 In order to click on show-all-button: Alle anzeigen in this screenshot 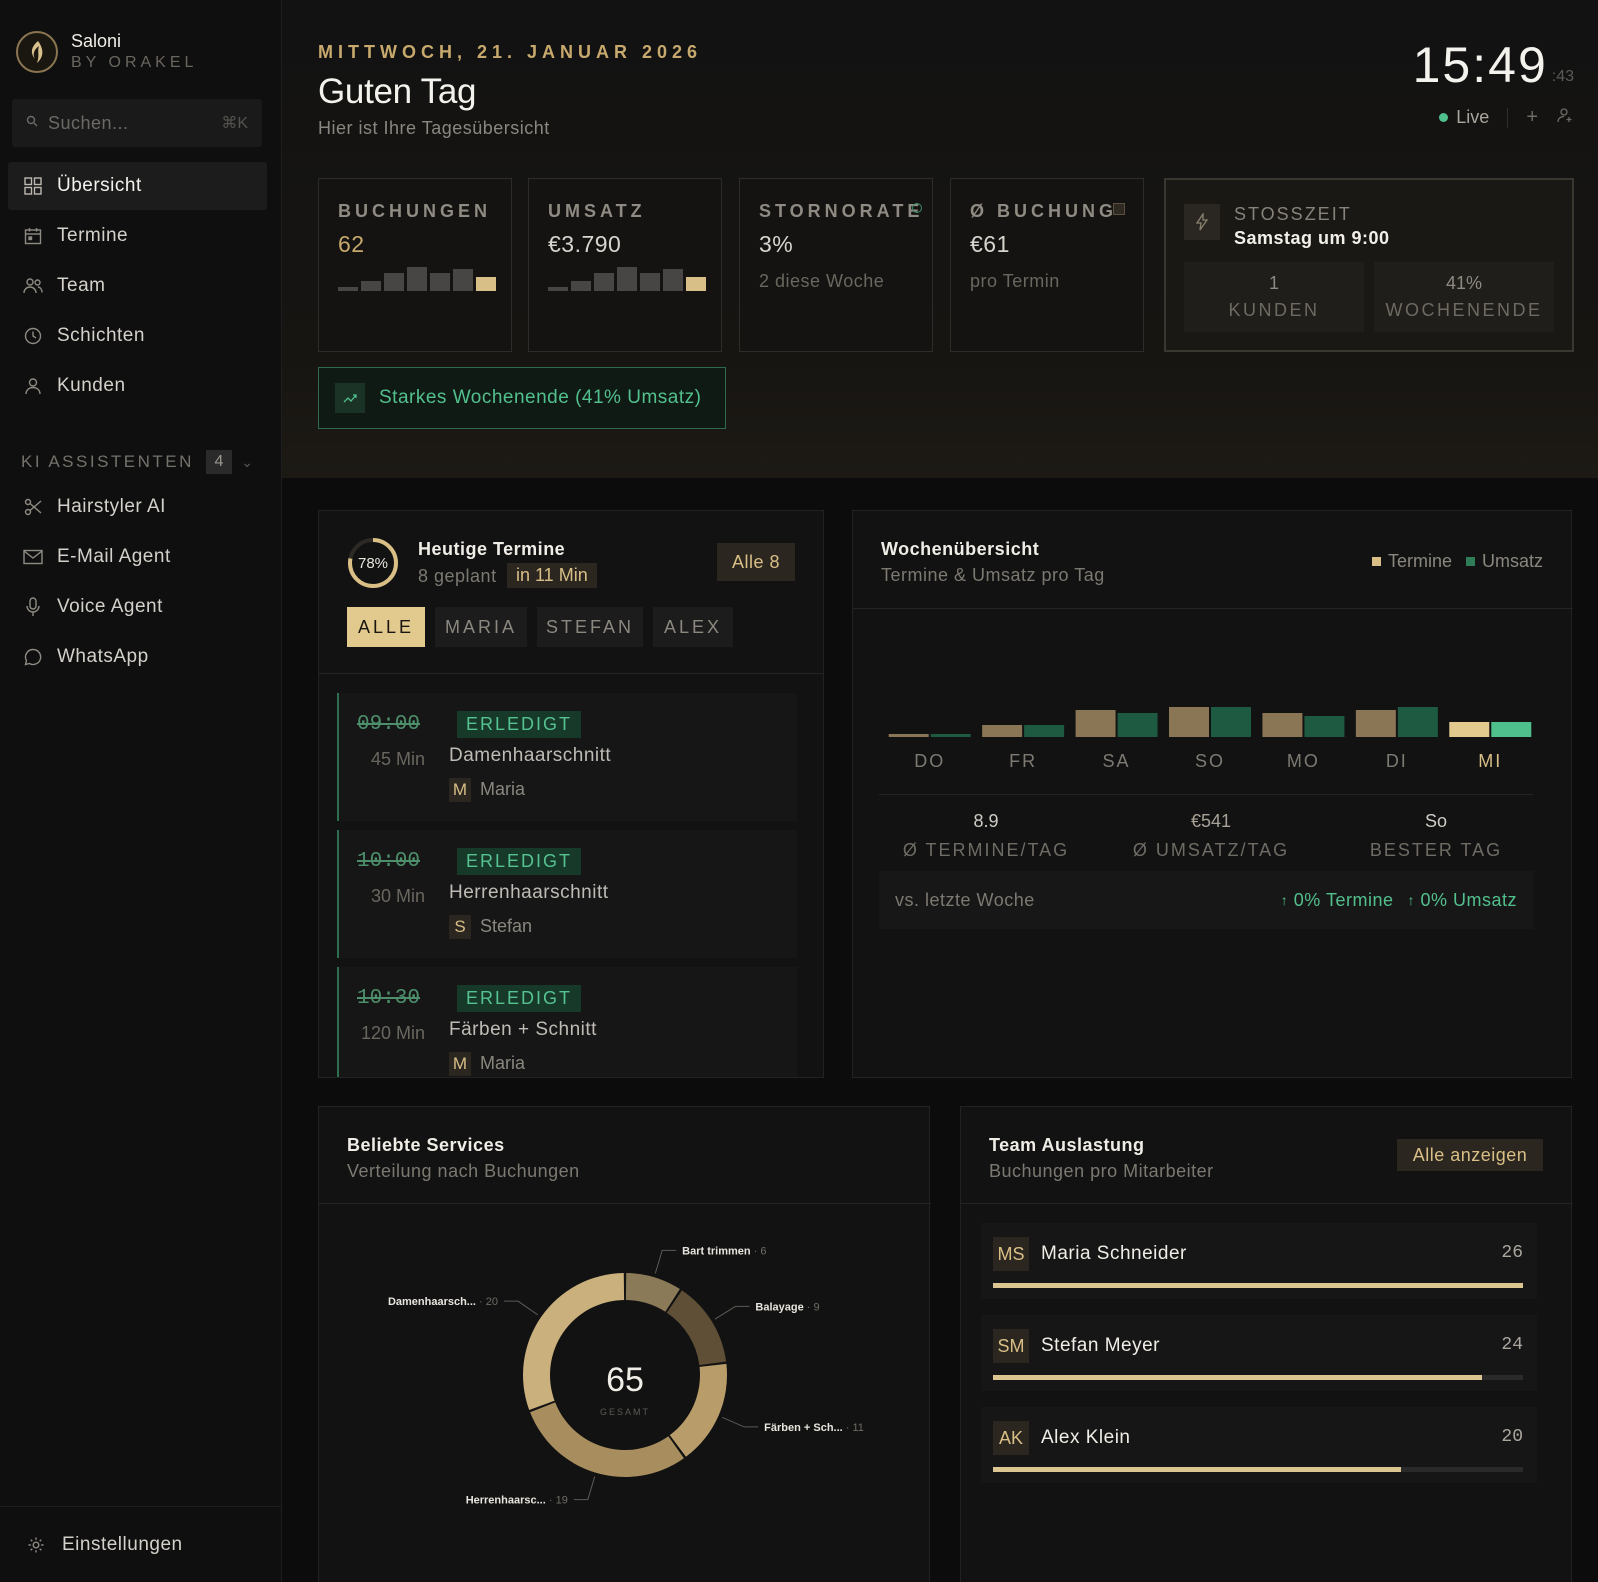, I will do `click(1470, 1155)`.